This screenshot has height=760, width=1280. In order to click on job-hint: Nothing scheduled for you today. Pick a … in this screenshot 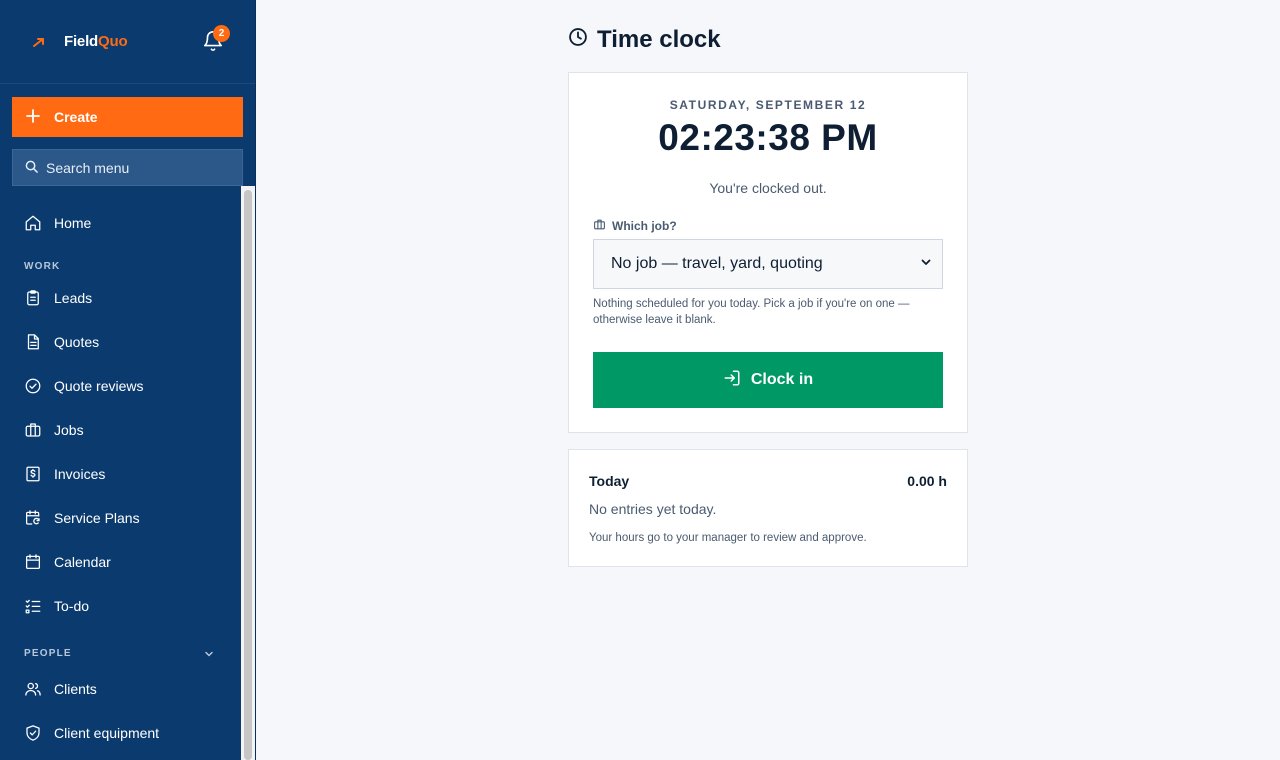, I will do `click(751, 312)`.